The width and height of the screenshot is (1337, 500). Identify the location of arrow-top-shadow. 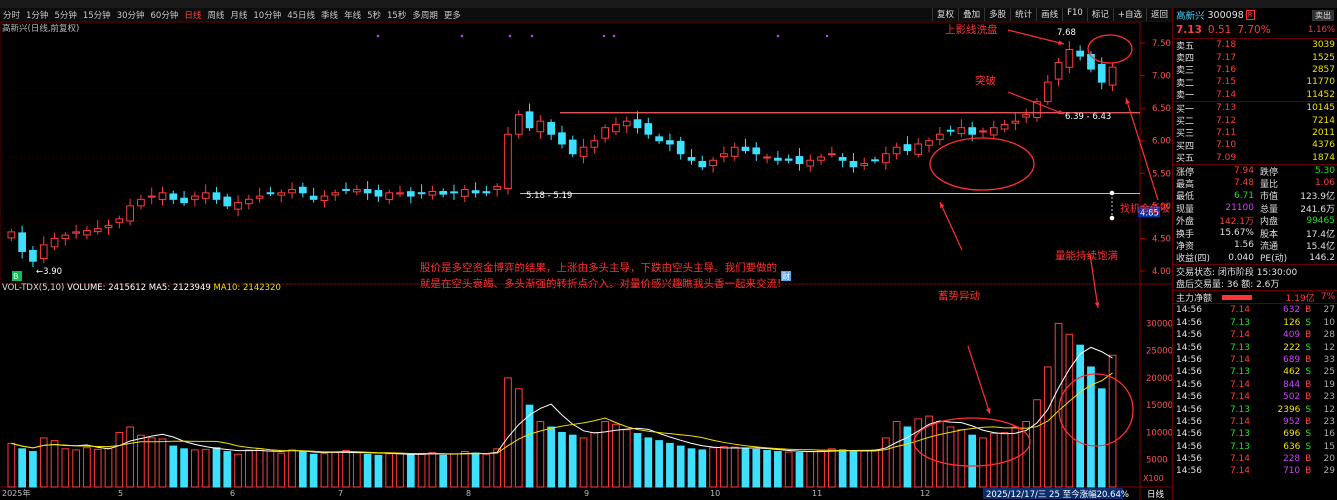
(1036, 37).